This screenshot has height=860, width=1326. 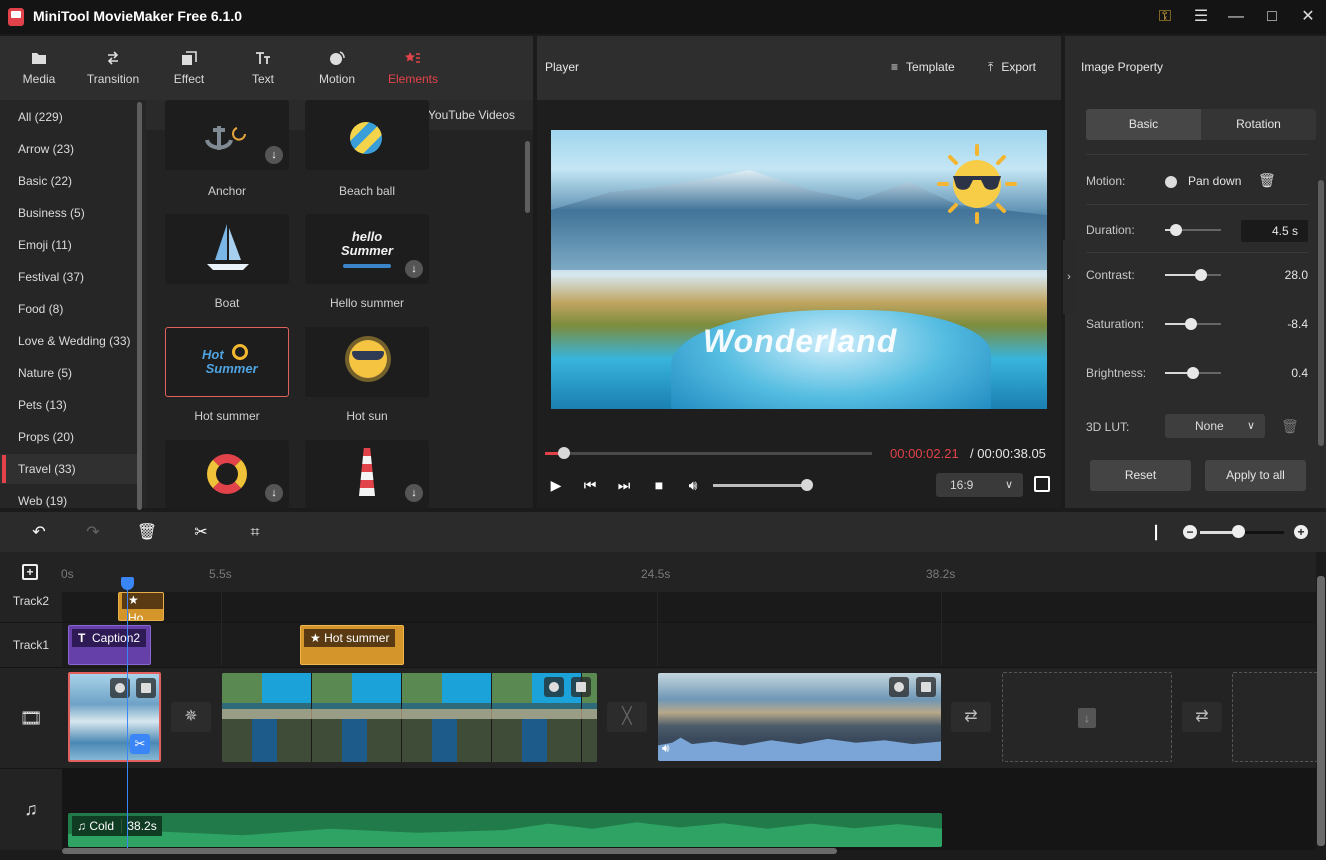 I want to click on video-clip-3: 🔊︎, so click(x=799, y=717).